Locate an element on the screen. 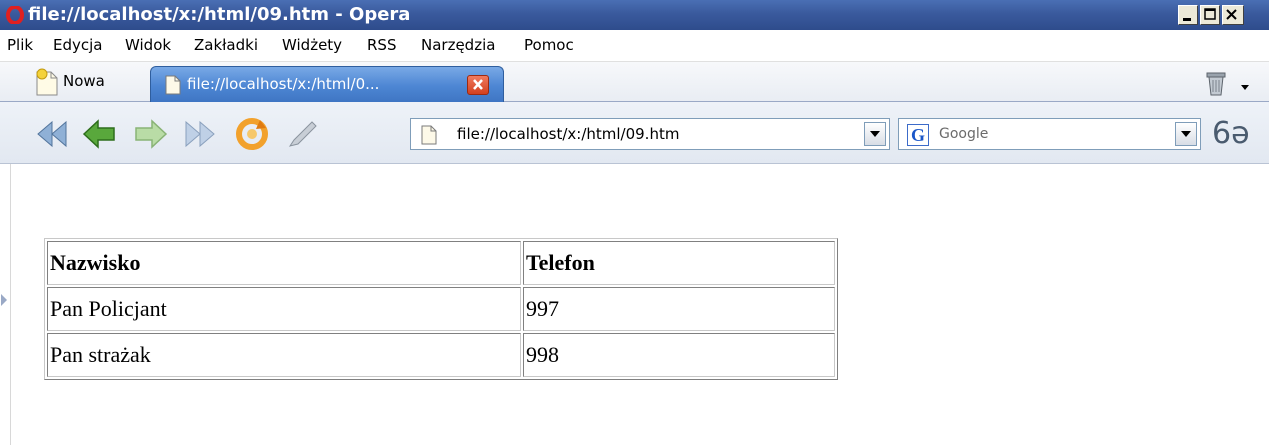 The height and width of the screenshot is (445, 1269). column-header-nazwisko: Nazwisko is located at coordinates (284, 263).